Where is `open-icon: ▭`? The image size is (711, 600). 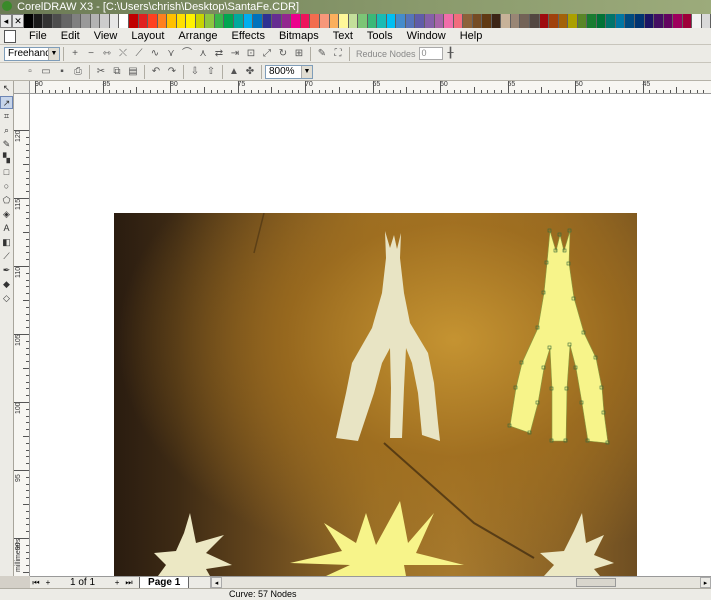 open-icon: ▭ is located at coordinates (46, 72).